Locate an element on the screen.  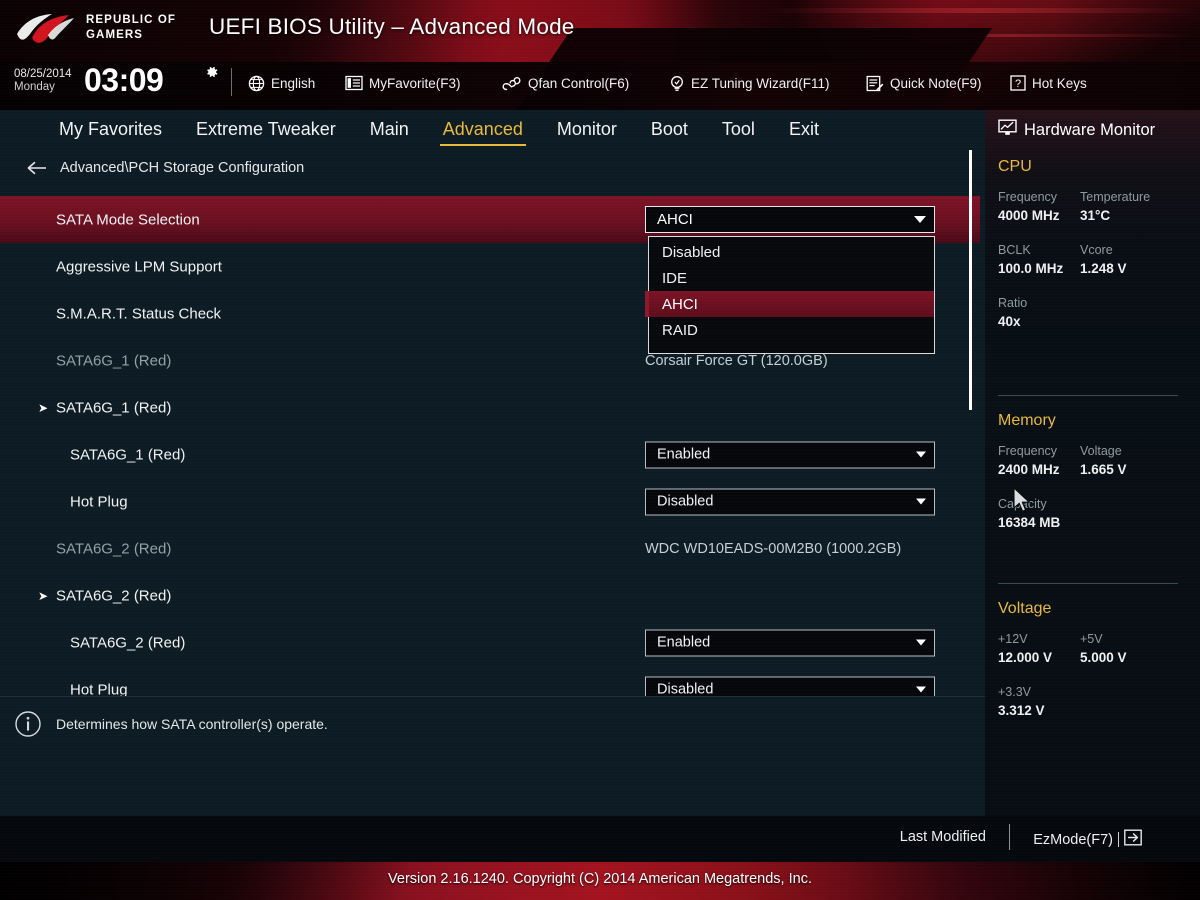
rog-line-2: GAMERS is located at coordinates (115, 35).